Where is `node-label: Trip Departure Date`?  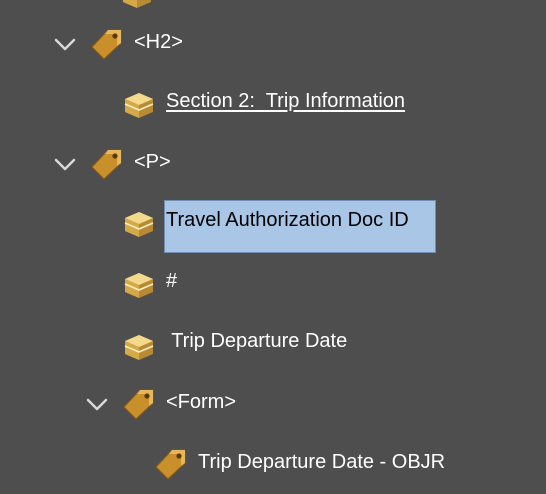 node-label: Trip Departure Date is located at coordinates (257, 341).